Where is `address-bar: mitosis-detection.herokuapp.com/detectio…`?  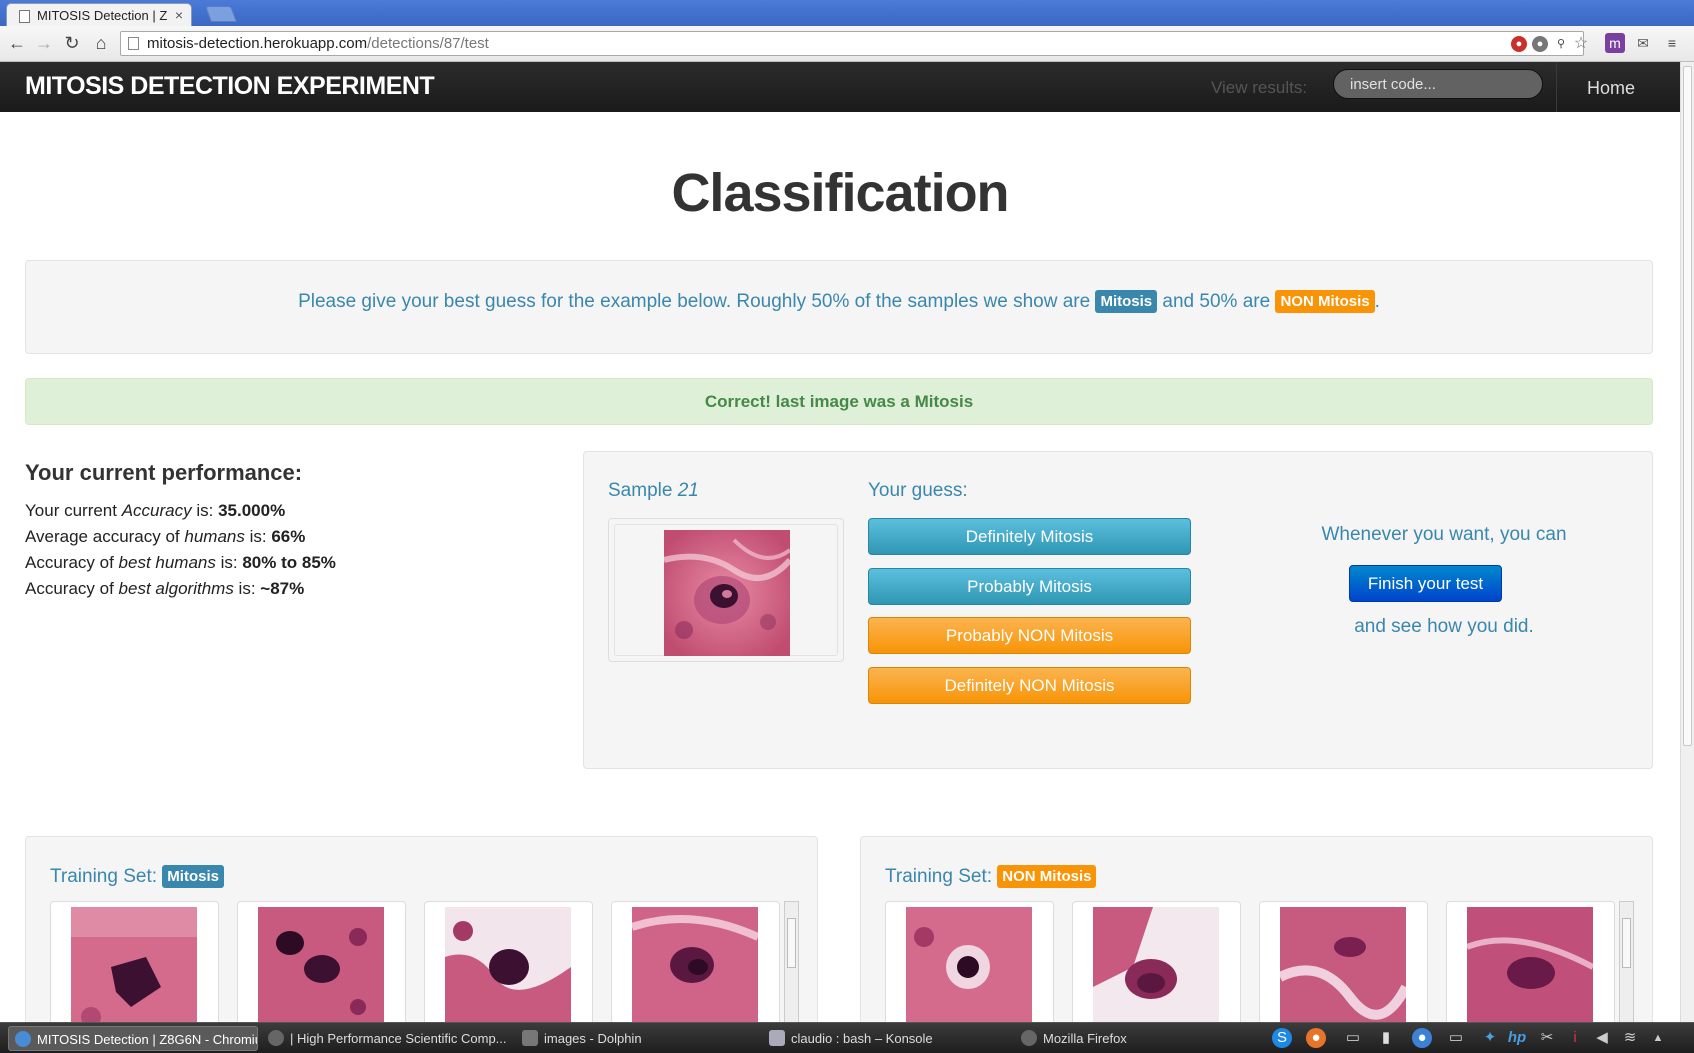
address-bar: mitosis-detection.herokuapp.com/detectio… is located at coordinates (854, 43).